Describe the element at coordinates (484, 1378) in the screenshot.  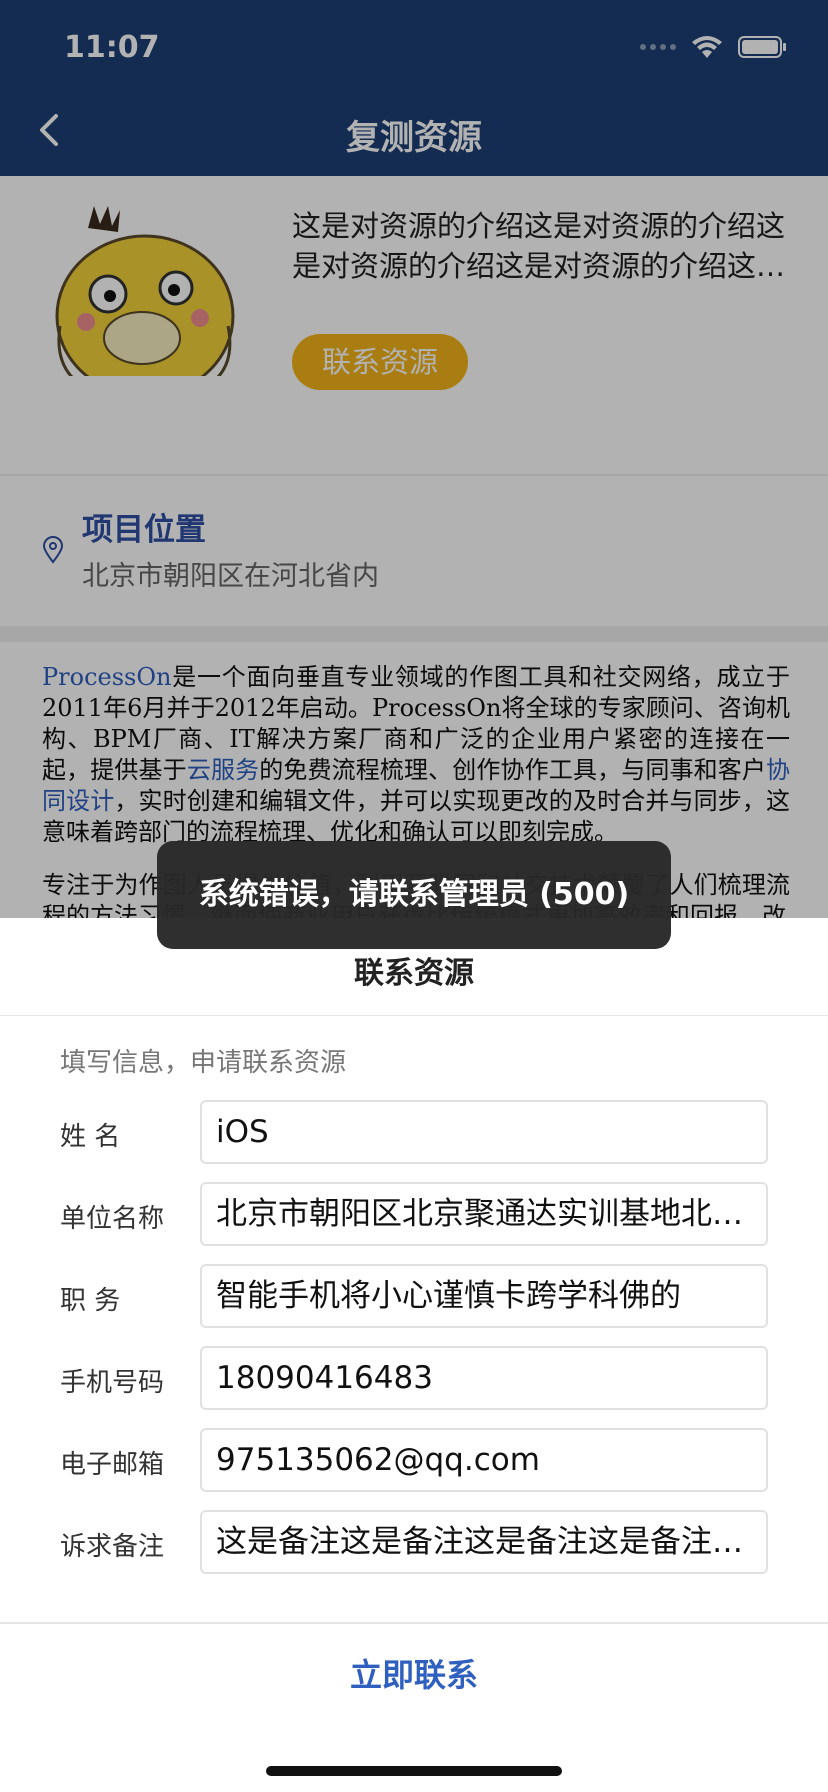
I see `phone-field: 18090416483` at that location.